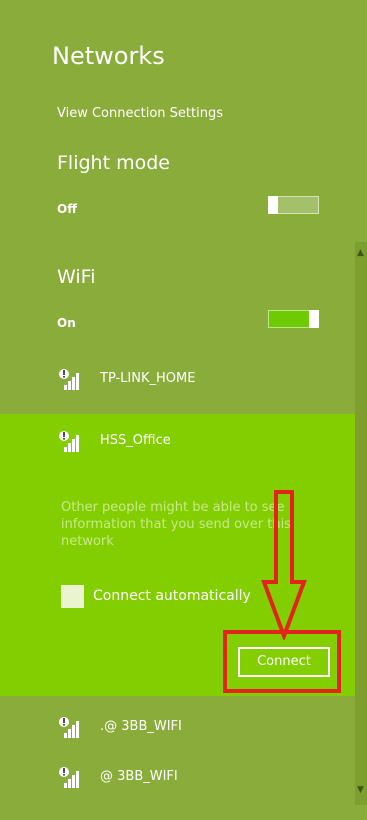 The image size is (367, 820). I want to click on network-name: HSS_Office, so click(135, 440).